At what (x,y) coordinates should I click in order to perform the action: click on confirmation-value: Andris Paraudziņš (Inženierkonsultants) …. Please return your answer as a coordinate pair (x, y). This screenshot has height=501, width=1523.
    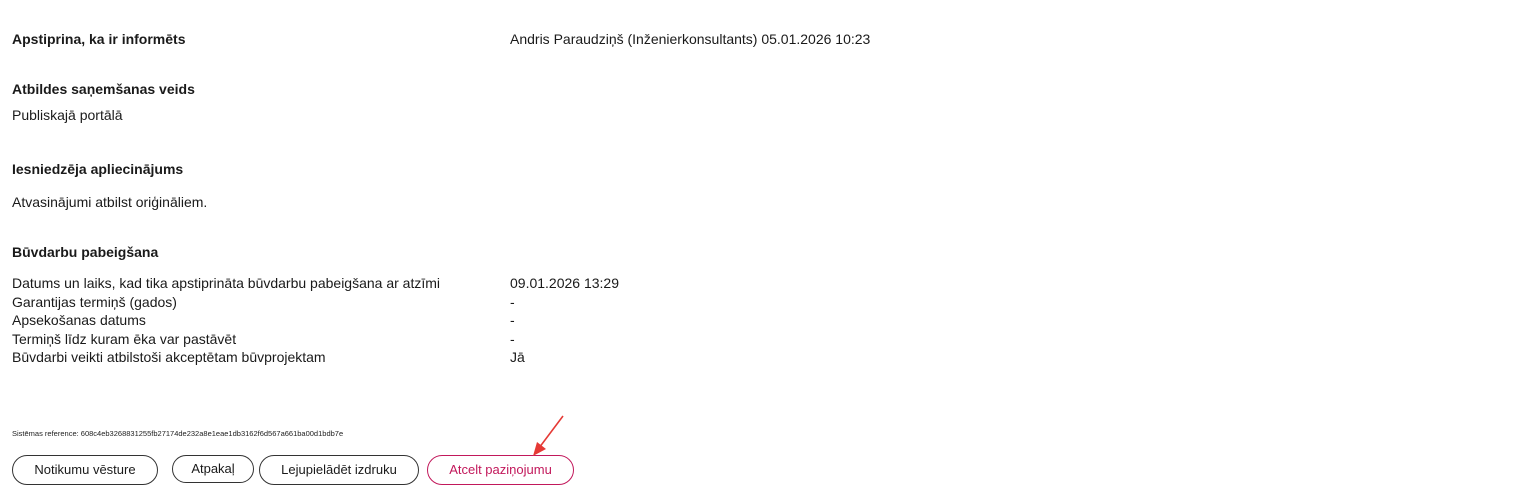
    Looking at the image, I should click on (690, 39).